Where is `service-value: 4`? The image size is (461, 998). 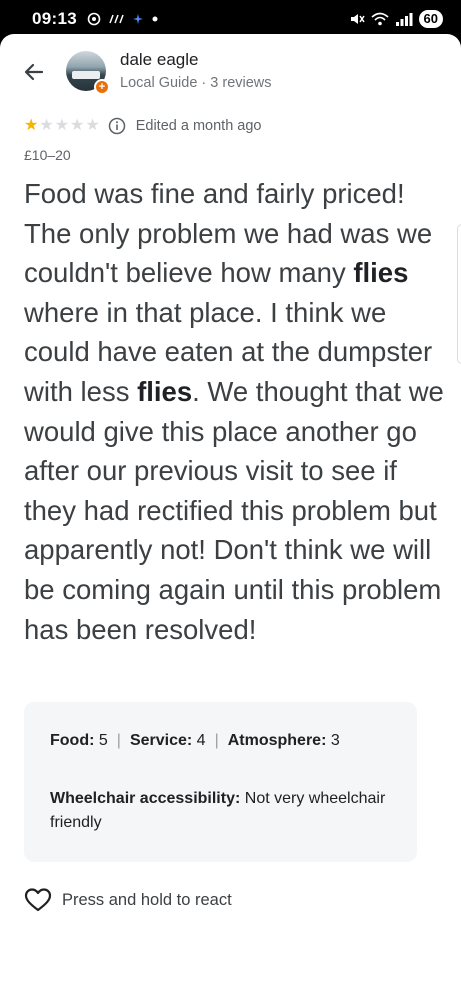
service-value: 4 is located at coordinates (201, 740).